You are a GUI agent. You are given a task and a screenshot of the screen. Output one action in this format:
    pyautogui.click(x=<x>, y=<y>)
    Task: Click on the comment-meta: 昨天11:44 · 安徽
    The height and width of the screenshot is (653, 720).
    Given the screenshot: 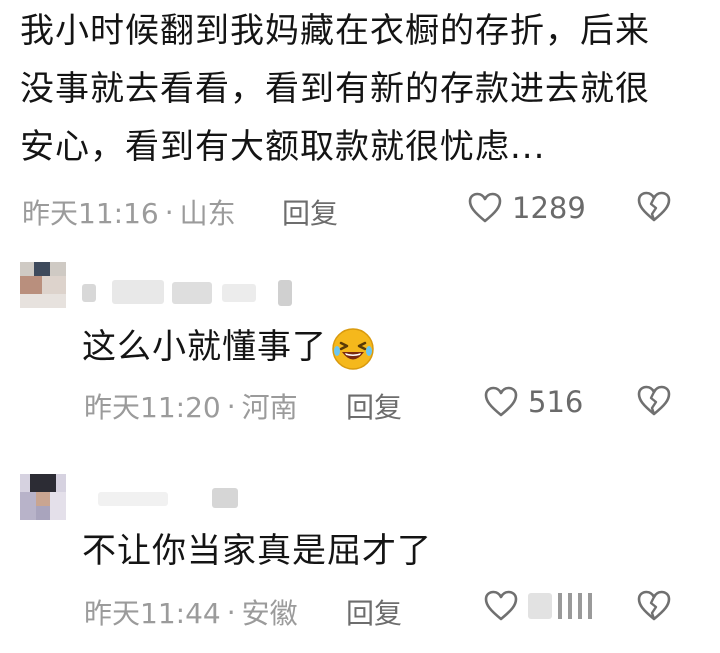 What is the action you would take?
    pyautogui.click(x=191, y=612)
    